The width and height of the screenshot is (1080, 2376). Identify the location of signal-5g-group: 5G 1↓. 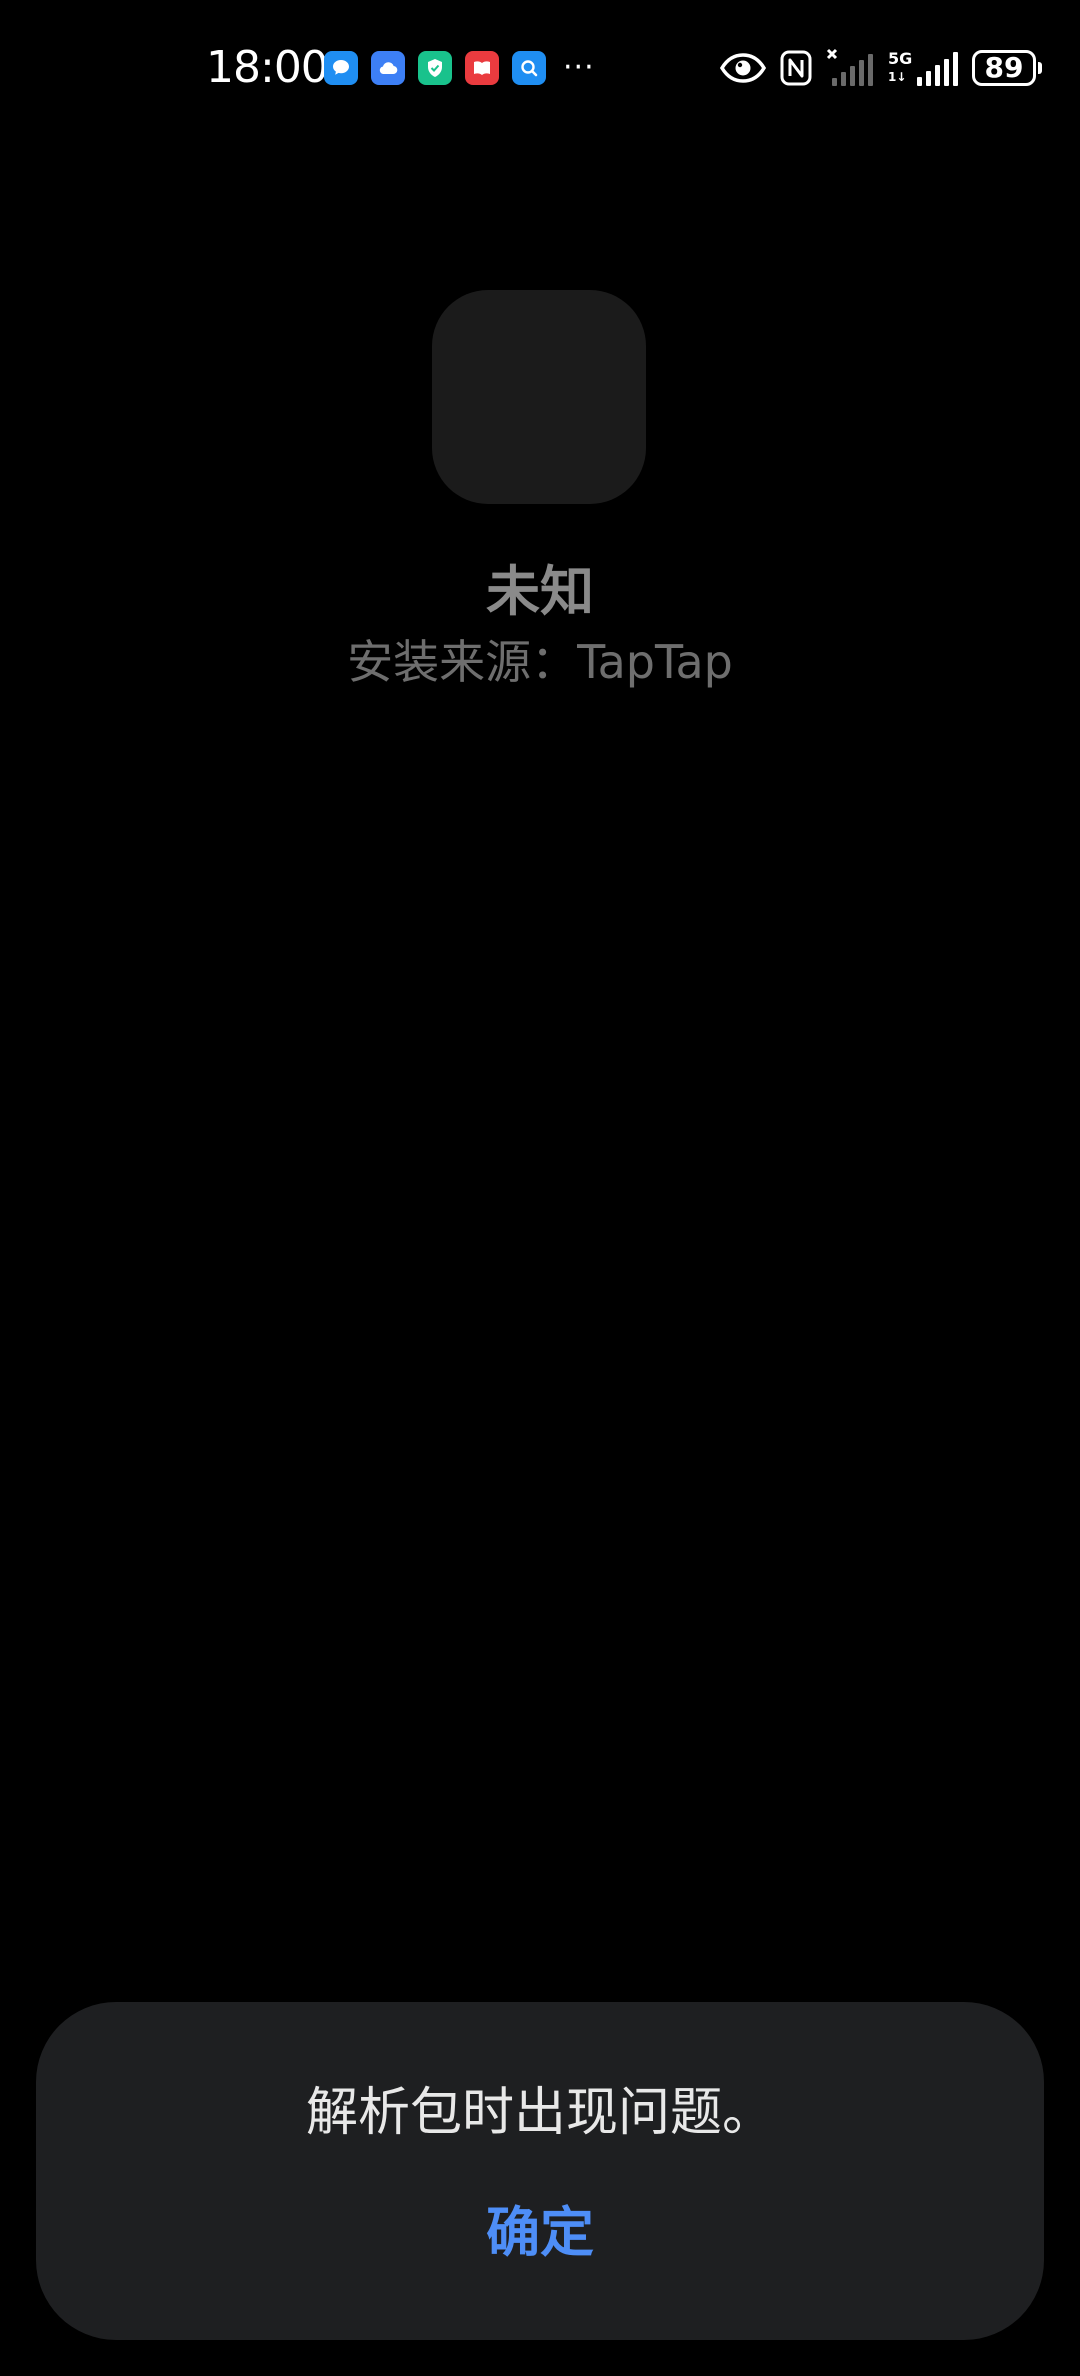
(923, 68).